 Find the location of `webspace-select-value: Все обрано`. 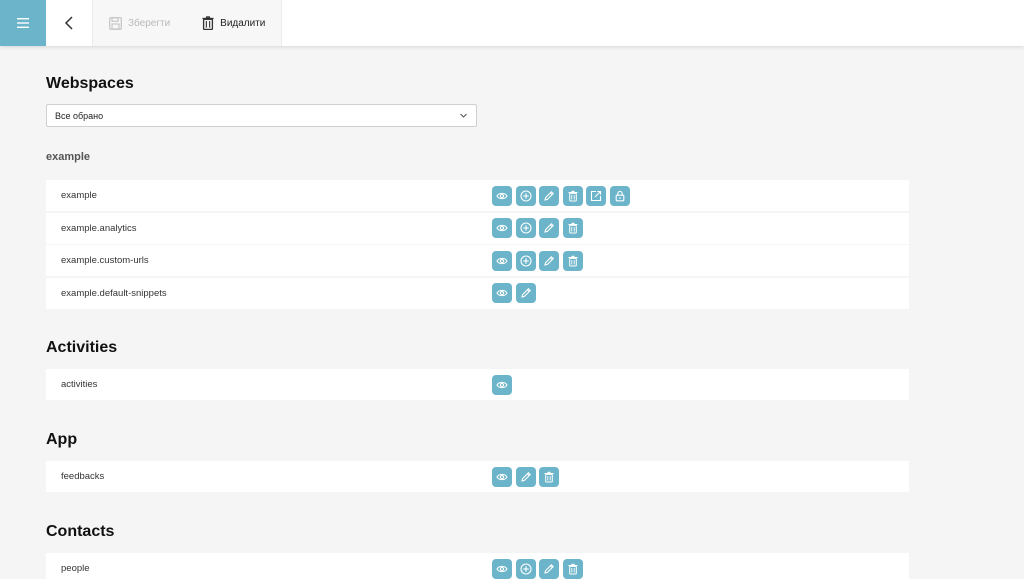

webspace-select-value: Все обрано is located at coordinates (79, 115).